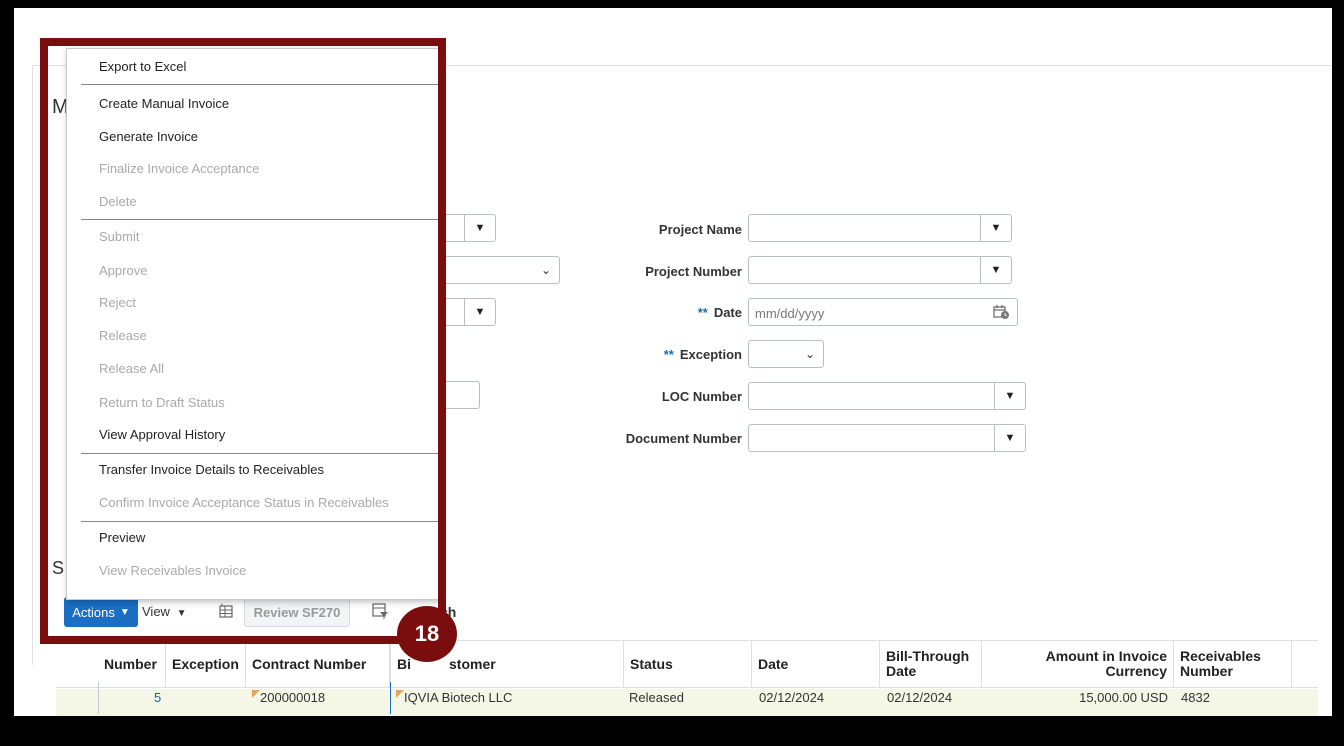  I want to click on project-number-input: ▼, so click(880, 270).